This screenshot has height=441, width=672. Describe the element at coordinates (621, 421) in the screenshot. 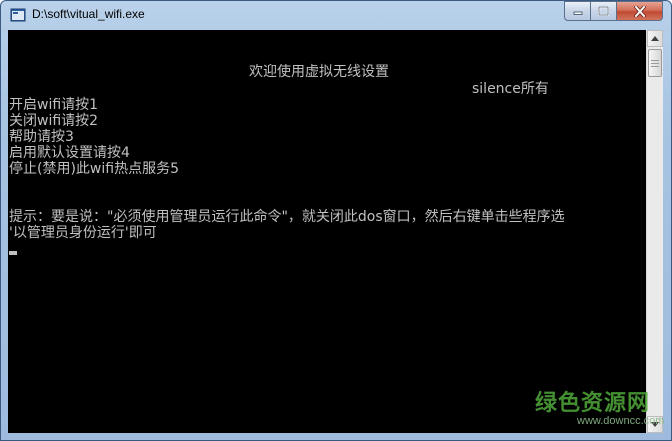

I see `watermark-url: www.downcc.com` at that location.